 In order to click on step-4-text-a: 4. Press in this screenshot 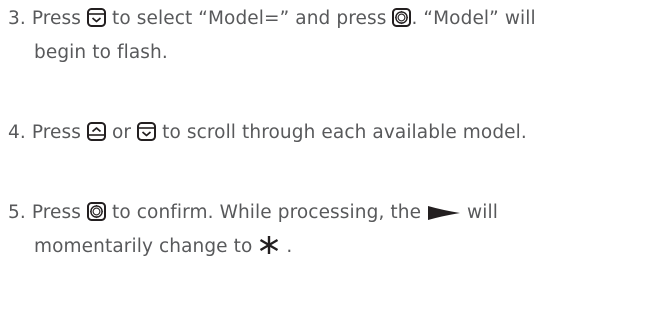, I will do `click(48, 132)`.